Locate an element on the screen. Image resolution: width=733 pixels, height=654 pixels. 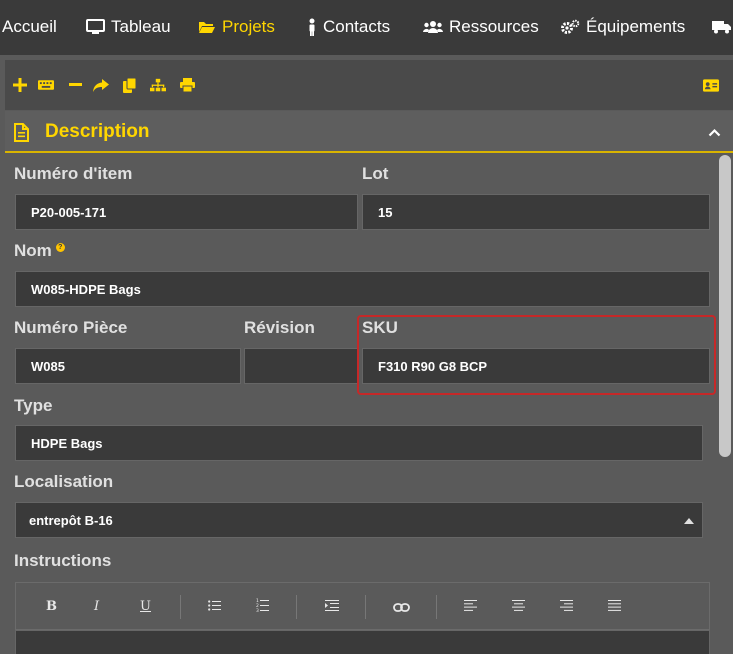
editor-toolbar: B I U 123 is located at coordinates (362, 606).